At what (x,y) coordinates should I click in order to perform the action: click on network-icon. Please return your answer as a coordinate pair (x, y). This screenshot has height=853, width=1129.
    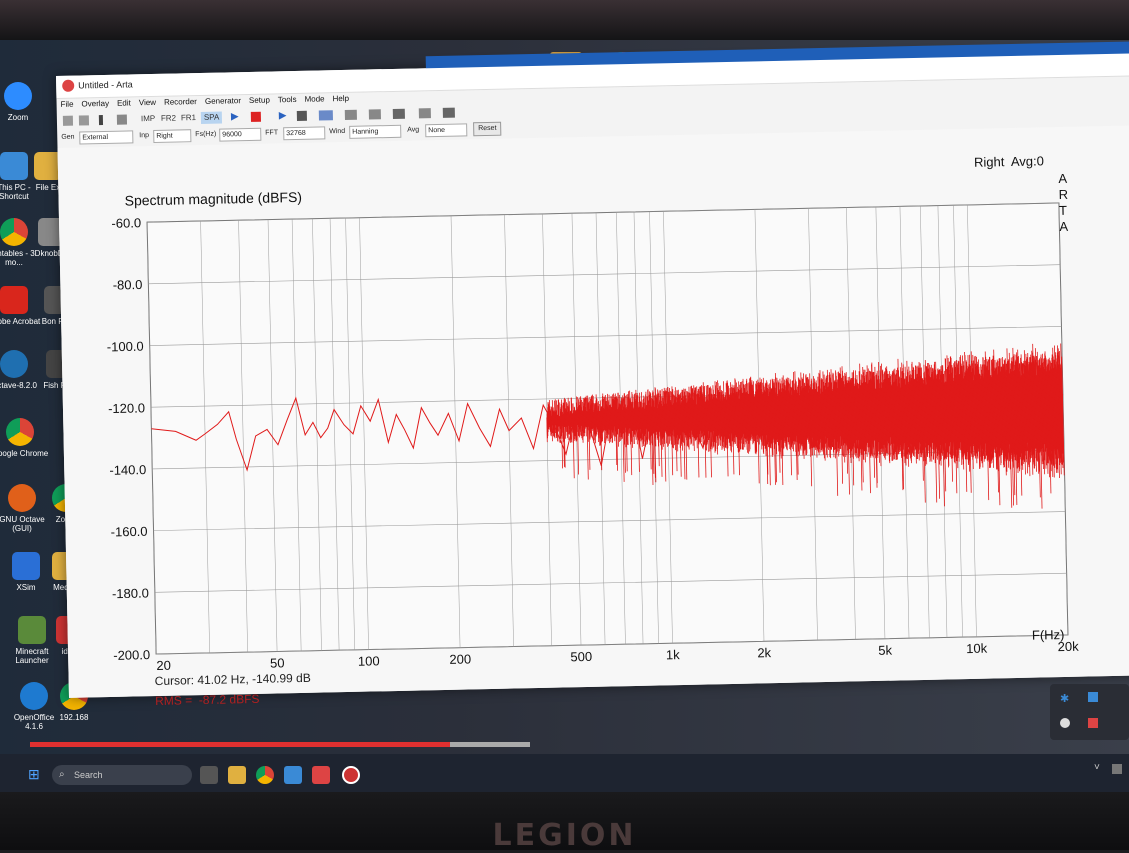
    Looking at the image, I should click on (1093, 697).